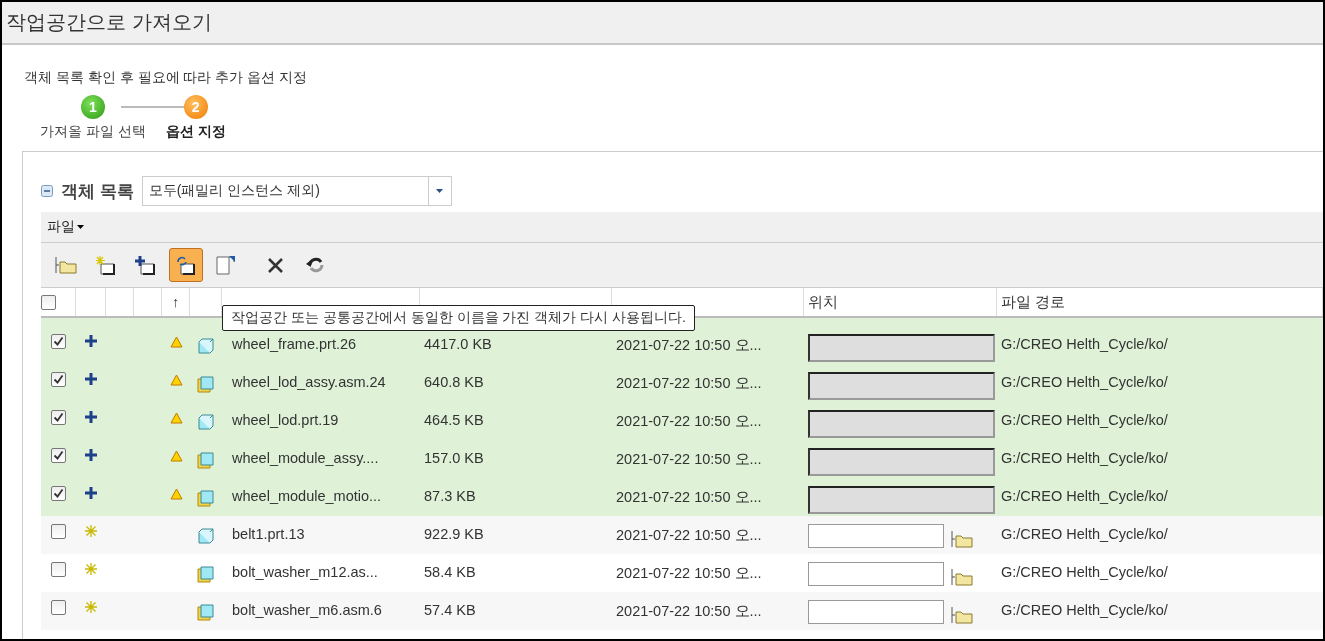 The image size is (1325, 641). I want to click on page-icon, so click(226, 265).